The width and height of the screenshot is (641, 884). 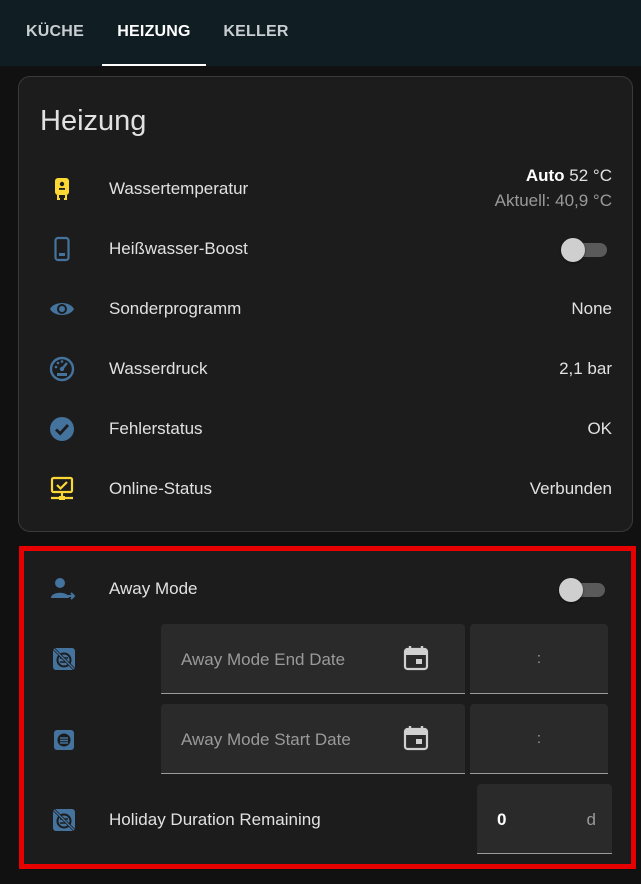 I want to click on tab-kueche: KÜCHE, so click(x=55, y=33).